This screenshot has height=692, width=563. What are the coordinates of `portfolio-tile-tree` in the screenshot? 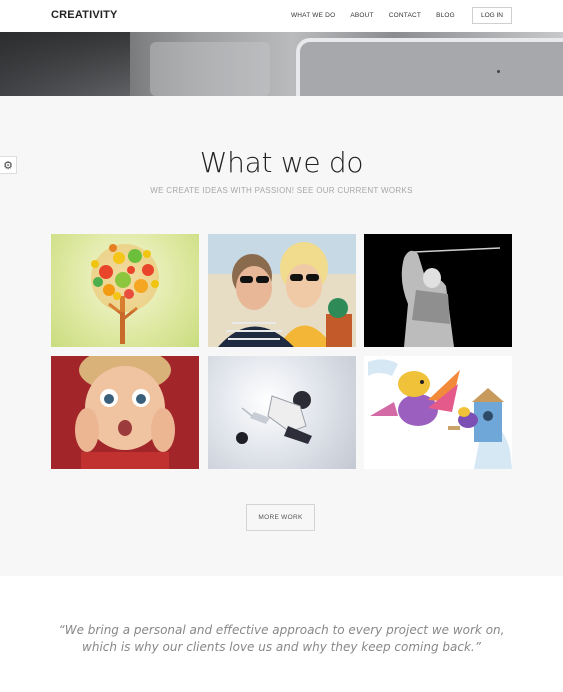 It's located at (125, 290).